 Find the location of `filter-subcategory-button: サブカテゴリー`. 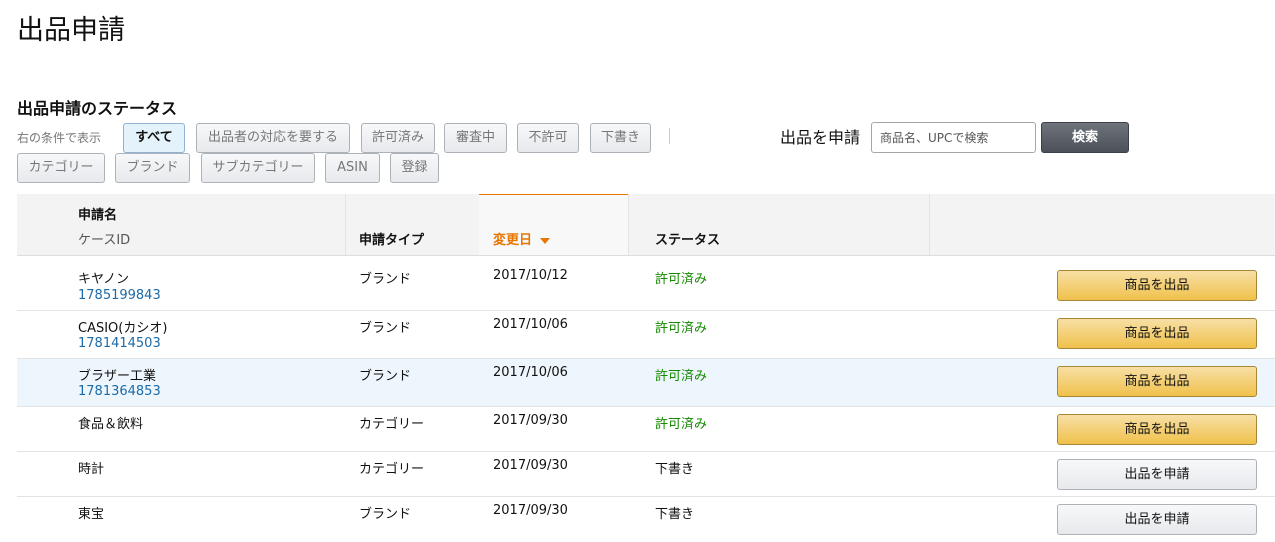

filter-subcategory-button: サブカテゴリー is located at coordinates (258, 168).